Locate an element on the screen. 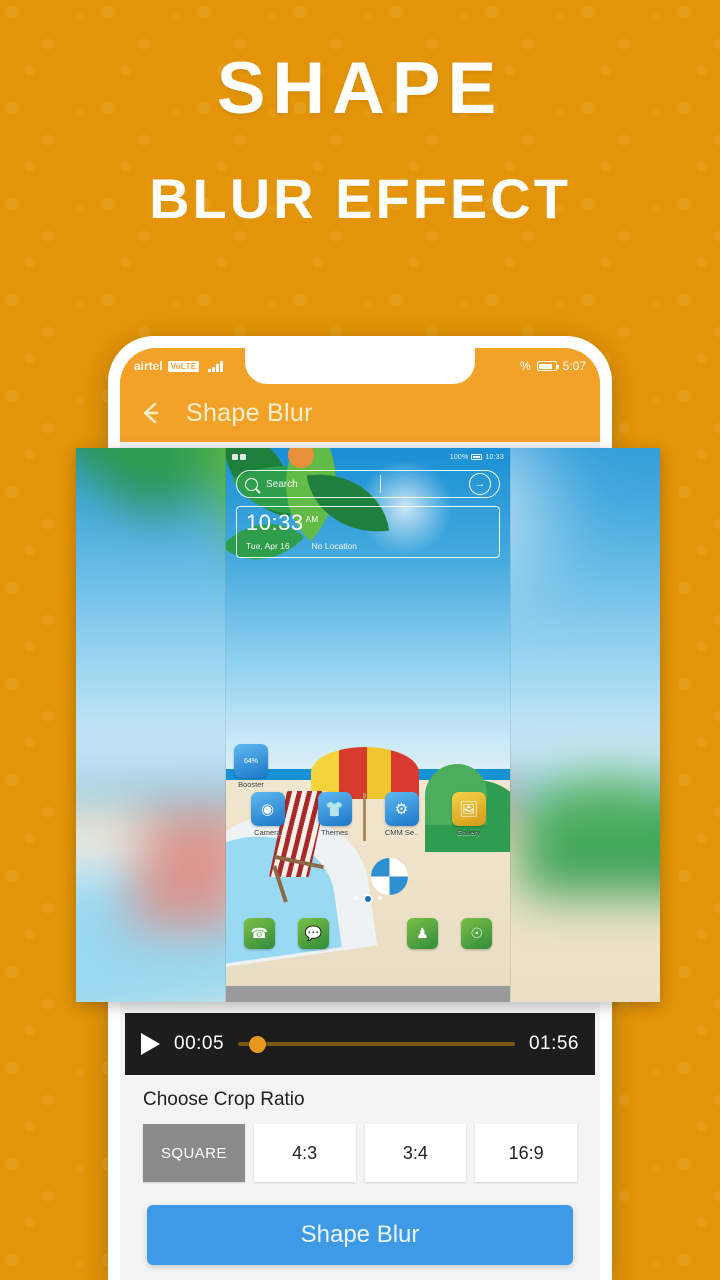 The height and width of the screenshot is (1280, 720). clock-widget: 10:33 AM Tue, Apr 16 No Location is located at coordinates (368, 532).